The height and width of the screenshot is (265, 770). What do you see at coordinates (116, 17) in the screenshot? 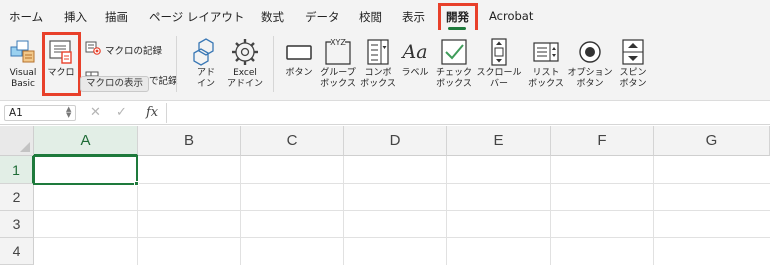
I see `tab-draw: 描画` at bounding box center [116, 17].